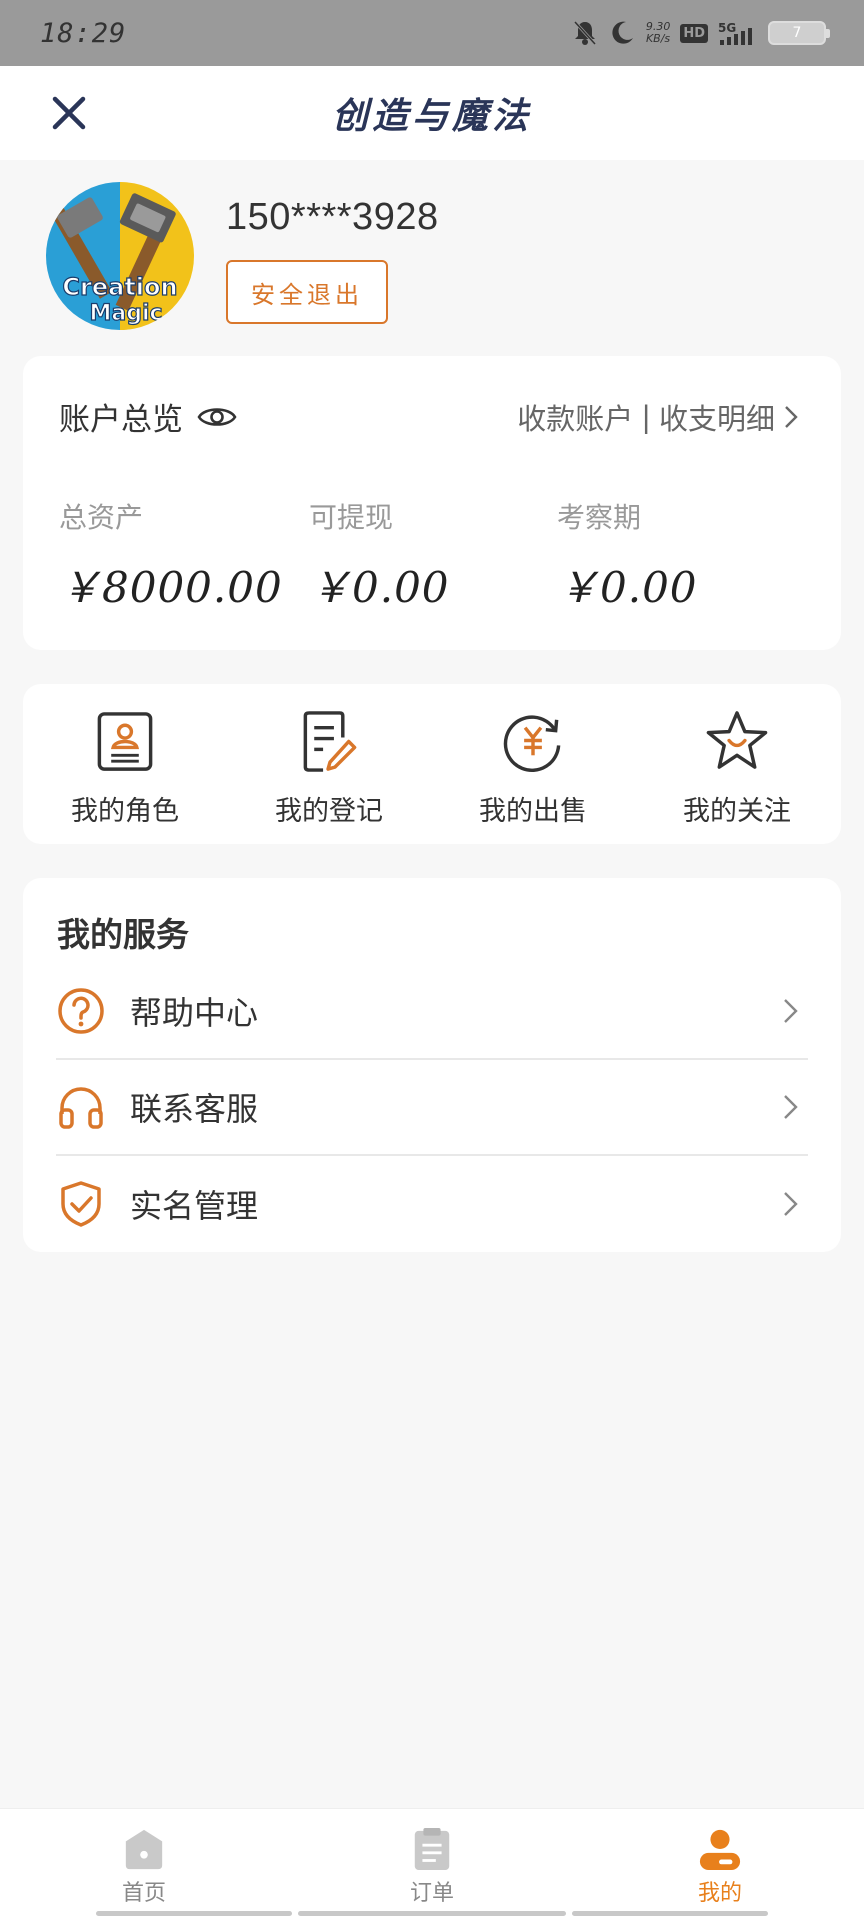 The width and height of the screenshot is (864, 1920). I want to click on game-logo-image: Creation Magic, so click(120, 256).